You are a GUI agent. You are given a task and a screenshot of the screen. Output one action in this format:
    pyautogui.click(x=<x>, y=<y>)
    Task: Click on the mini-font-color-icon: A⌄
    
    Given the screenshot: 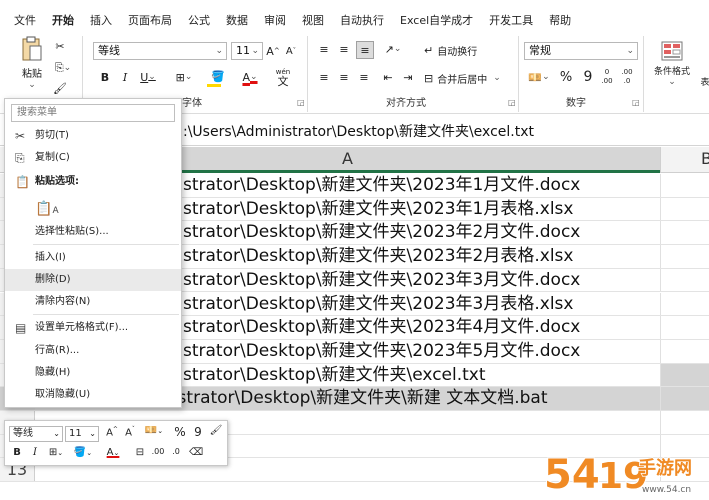 What is the action you would take?
    pyautogui.click(x=113, y=452)
    